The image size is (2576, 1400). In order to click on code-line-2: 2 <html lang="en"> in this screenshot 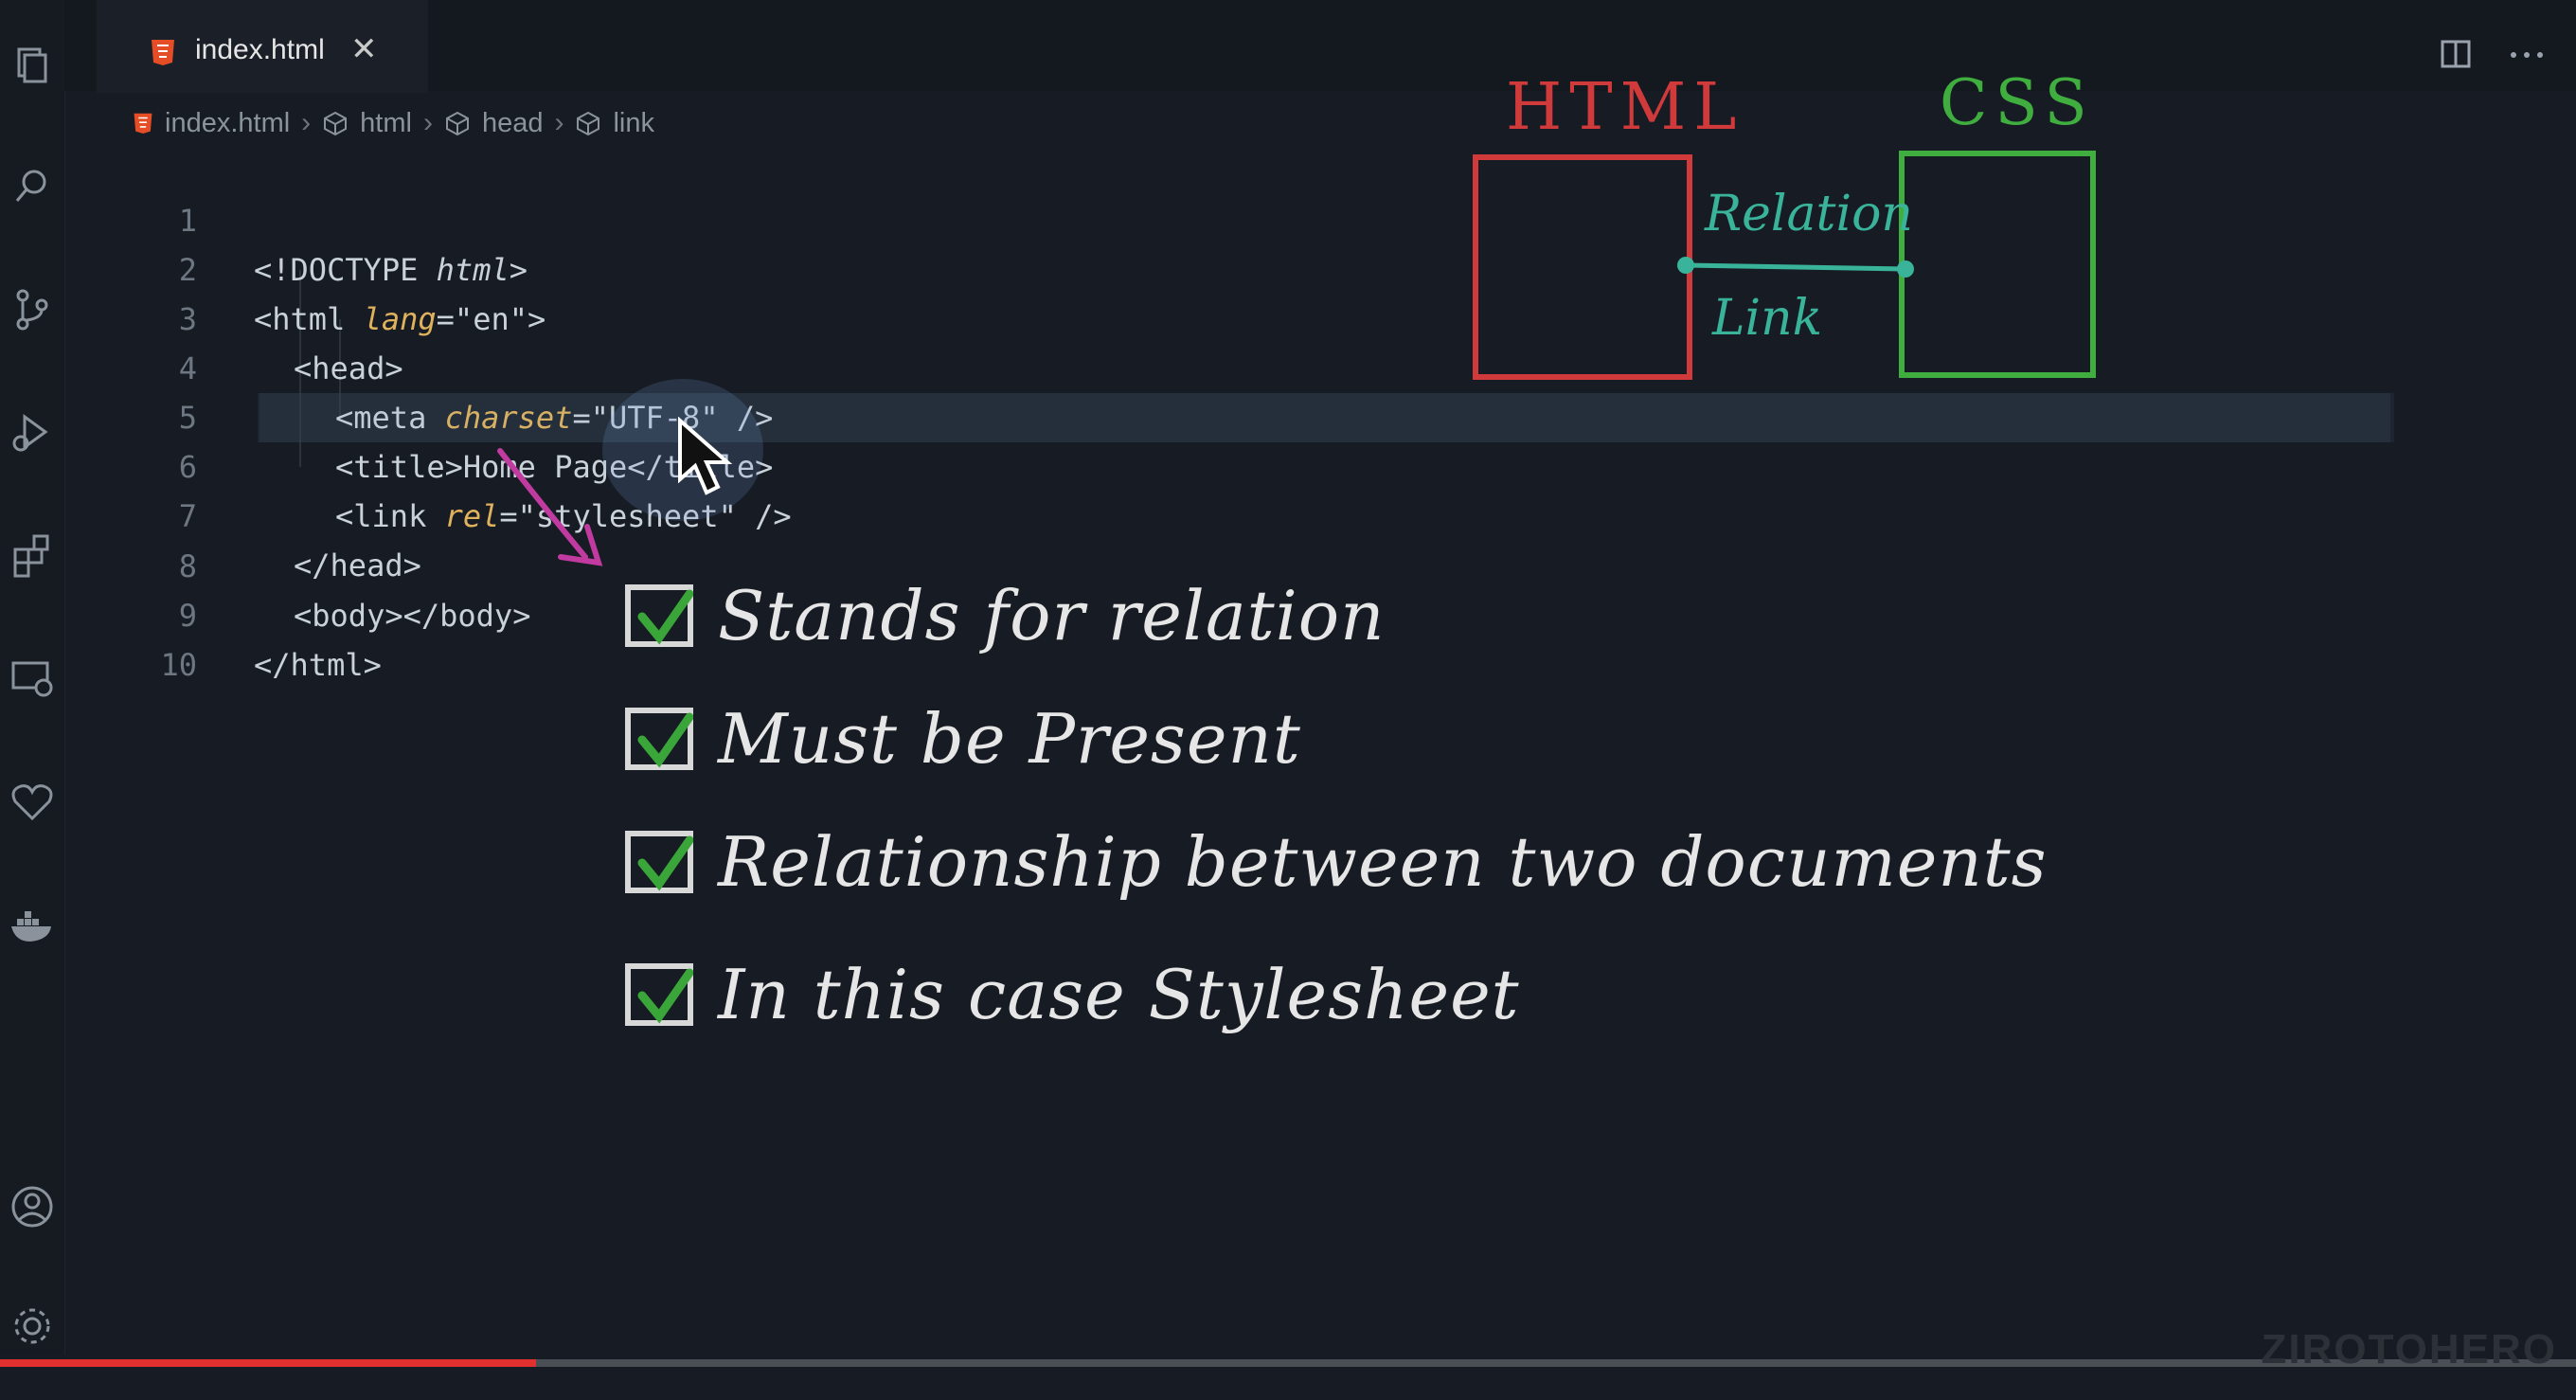, I will do `click(1295, 266)`.